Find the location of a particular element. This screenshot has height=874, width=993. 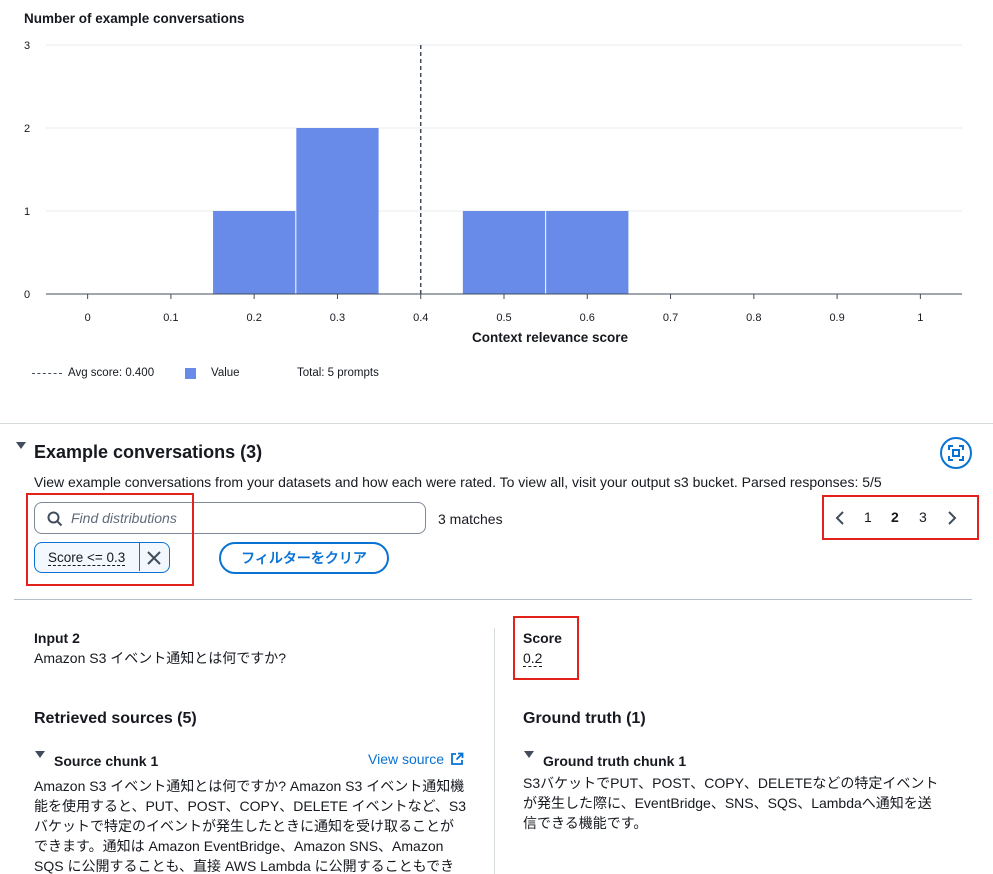

chunk-line: バケットで特定のイベントが発生したときに通知を受け取ることが is located at coordinates (244, 826).